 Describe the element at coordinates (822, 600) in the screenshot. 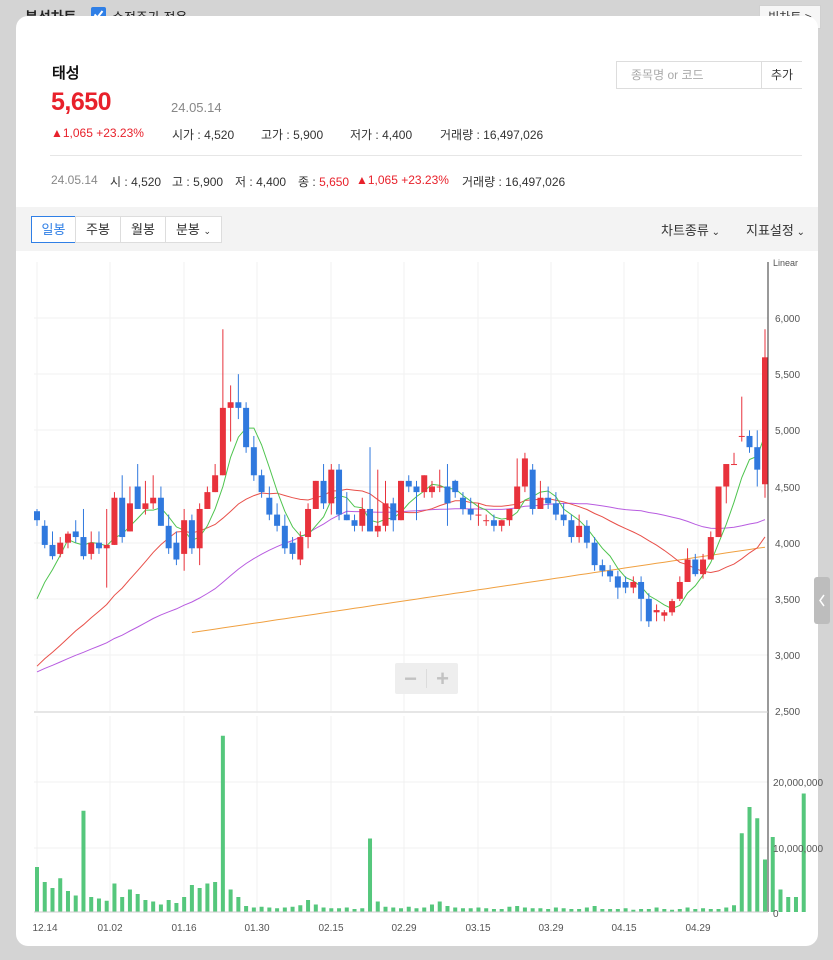

I see `side-panel-handle` at that location.